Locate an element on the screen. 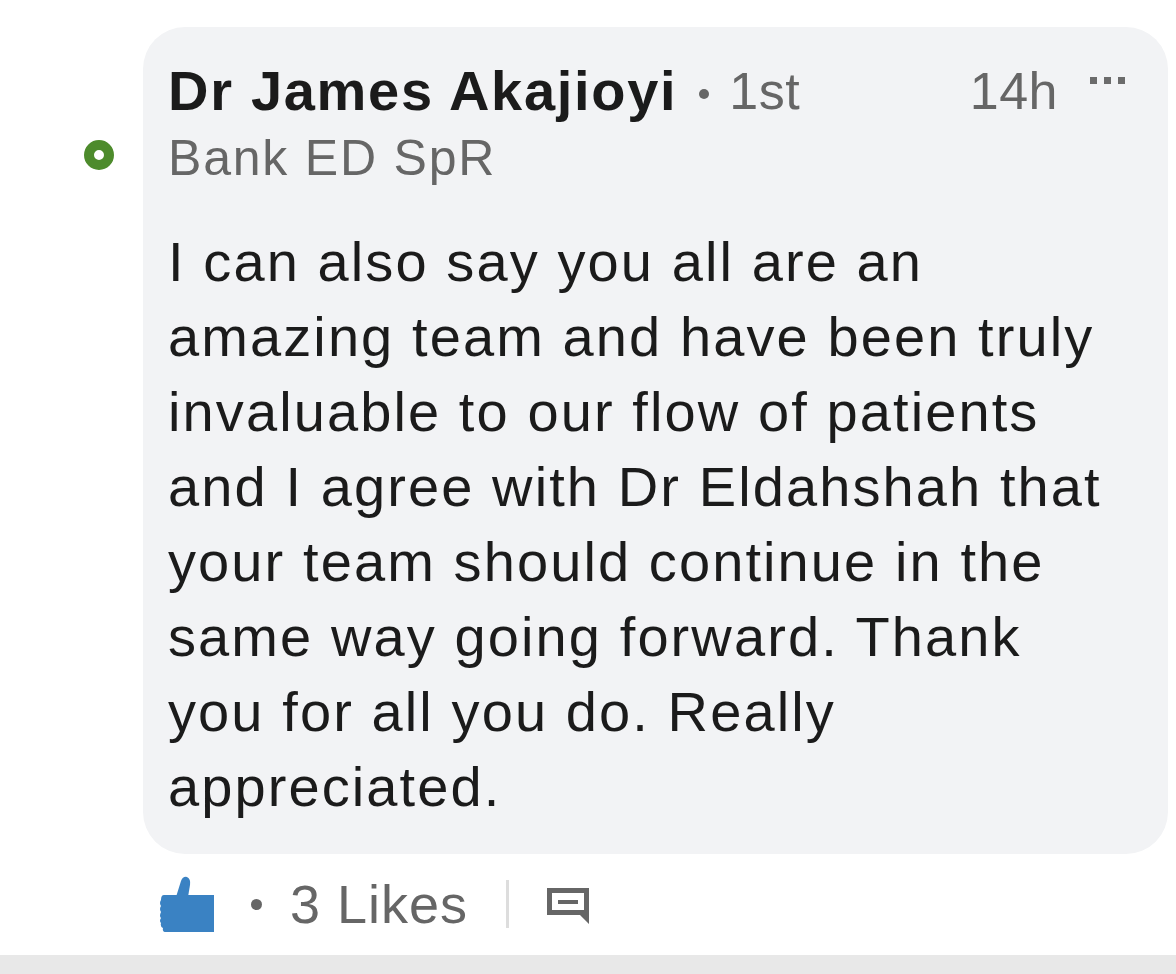 This screenshot has width=1176, height=974. likes-count: 3 Likes is located at coordinates (379, 904).